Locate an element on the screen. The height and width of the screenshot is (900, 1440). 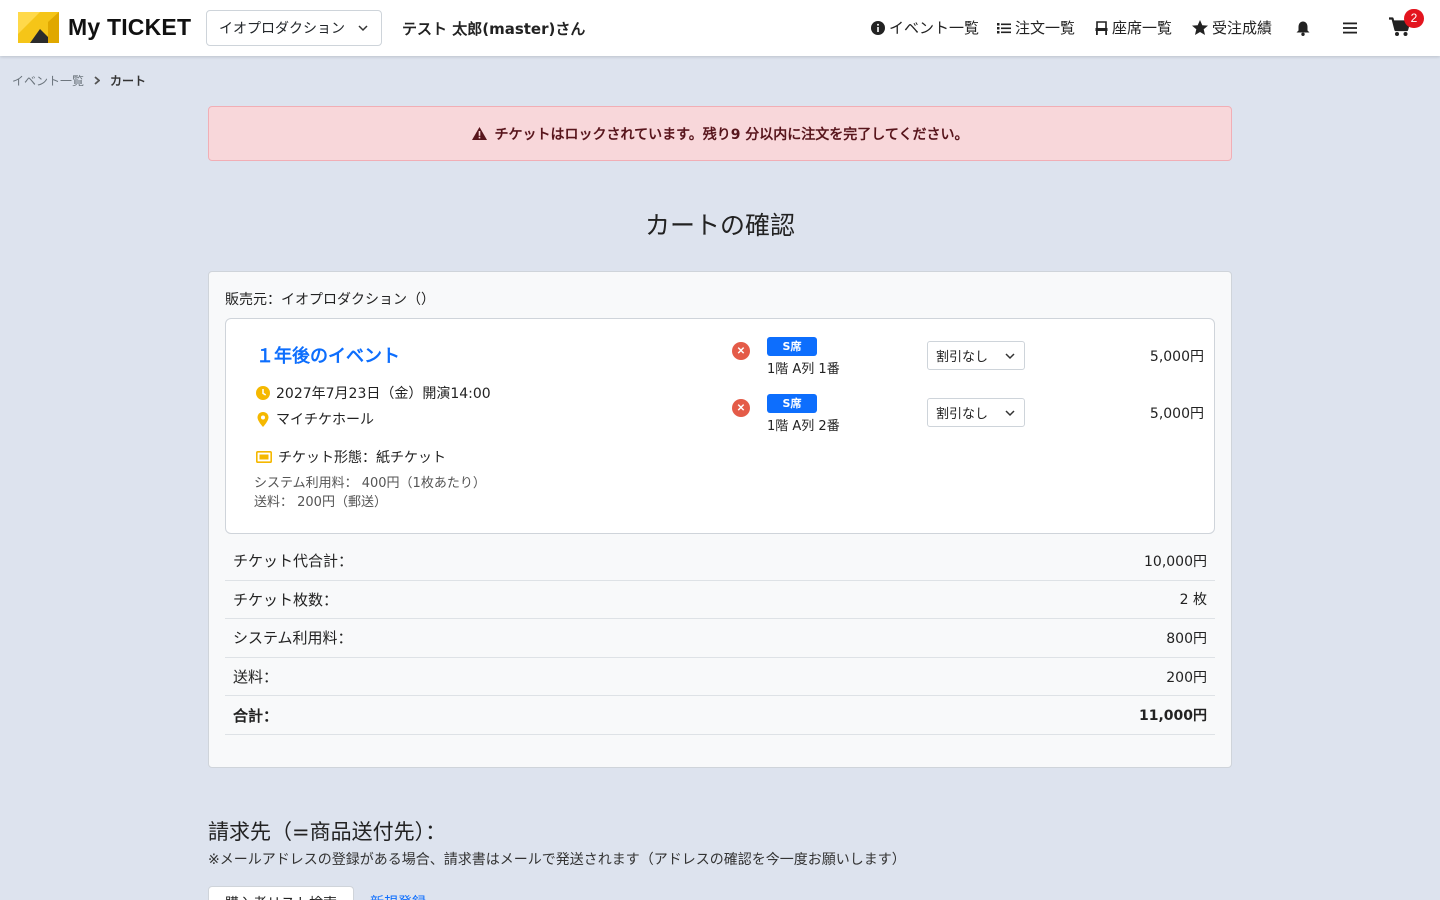
hamburger-menu-icon is located at coordinates (1350, 28).